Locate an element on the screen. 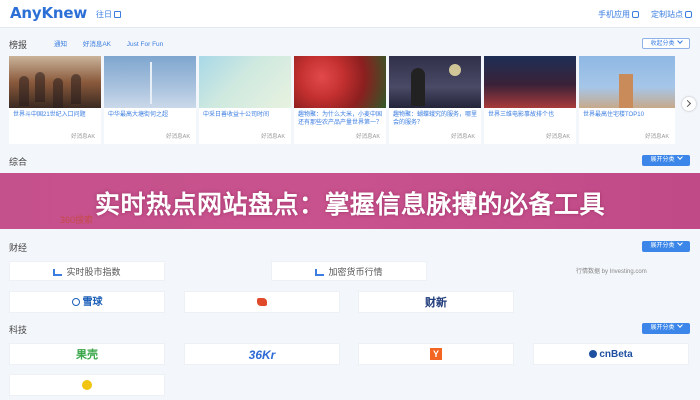 The image size is (700, 400). card-caption: 世界斗中国21世纪入口问题 is located at coordinates (49, 115).